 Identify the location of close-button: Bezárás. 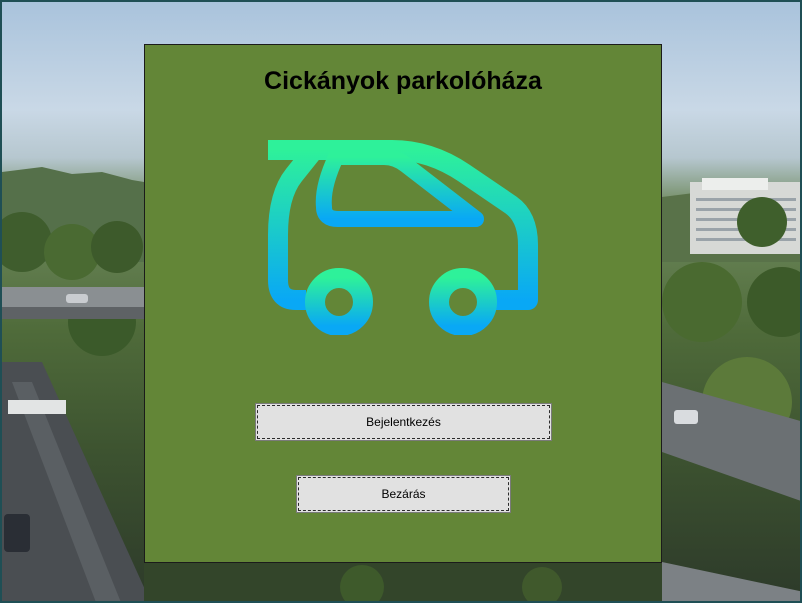
(403, 494).